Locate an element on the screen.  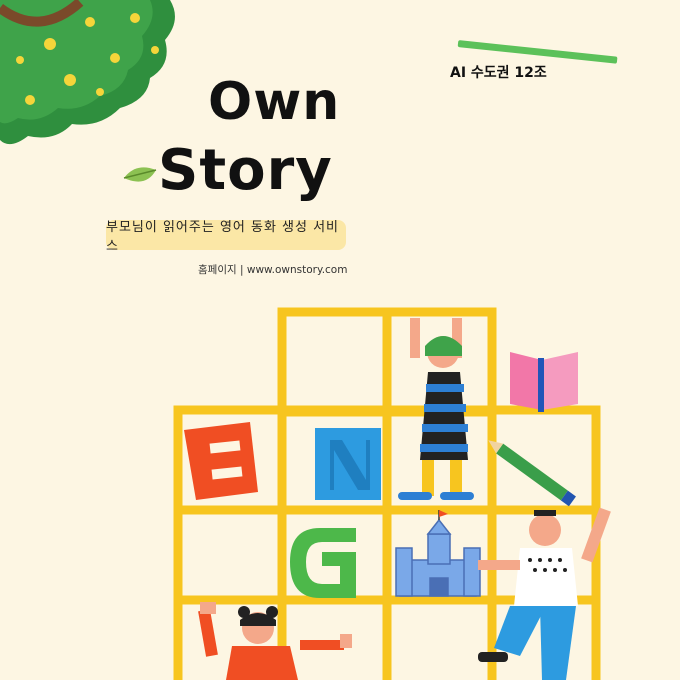
open-book-icon is located at coordinates (544, 382).